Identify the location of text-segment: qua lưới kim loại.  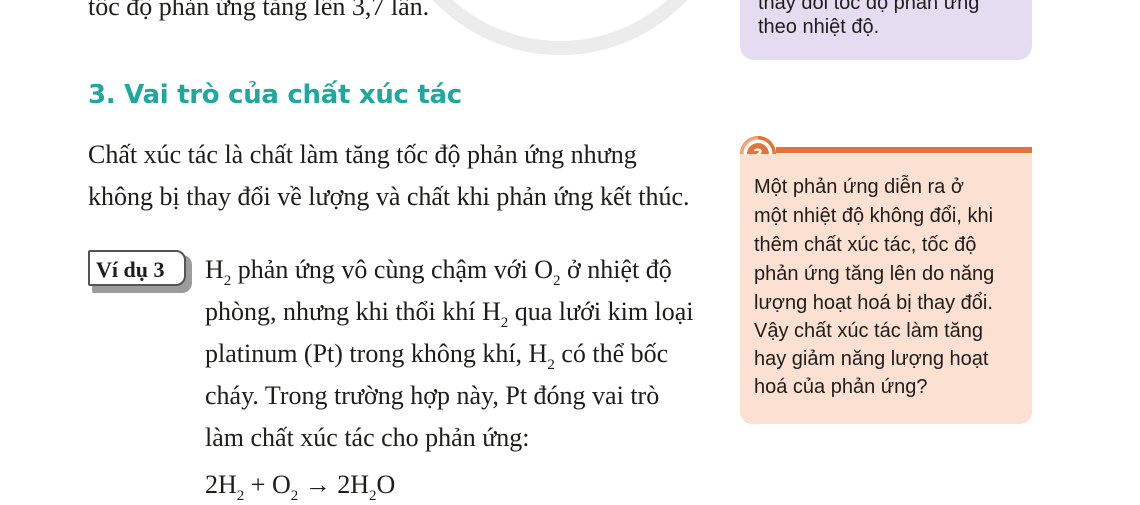
(601, 311).